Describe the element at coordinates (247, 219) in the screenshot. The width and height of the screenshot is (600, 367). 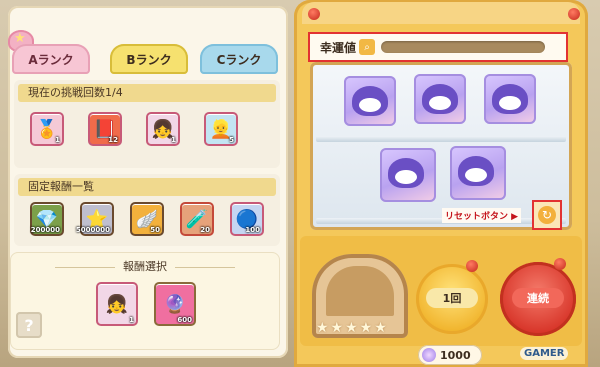
I see `fixed-reward-item-5: 🔵 100` at that location.